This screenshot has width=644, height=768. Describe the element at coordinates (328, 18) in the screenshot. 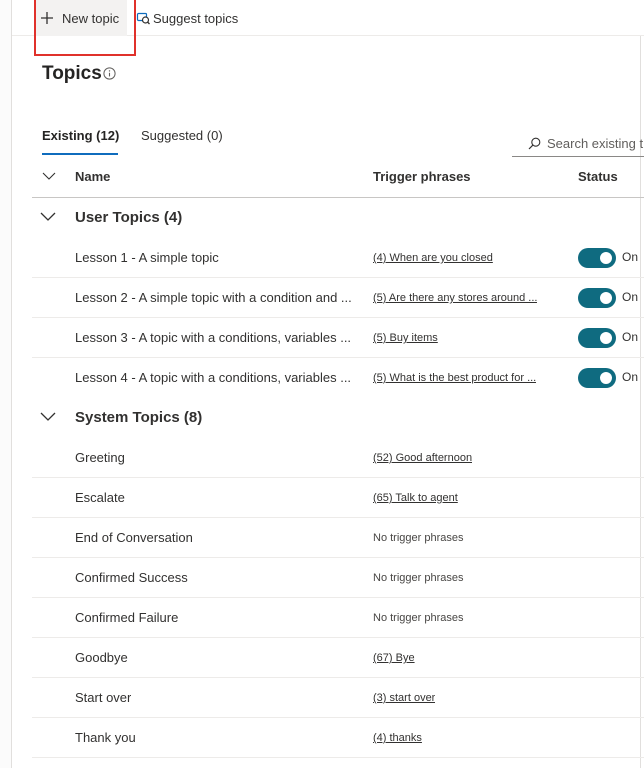

I see `command-bar: New topic Suggest topics` at that location.